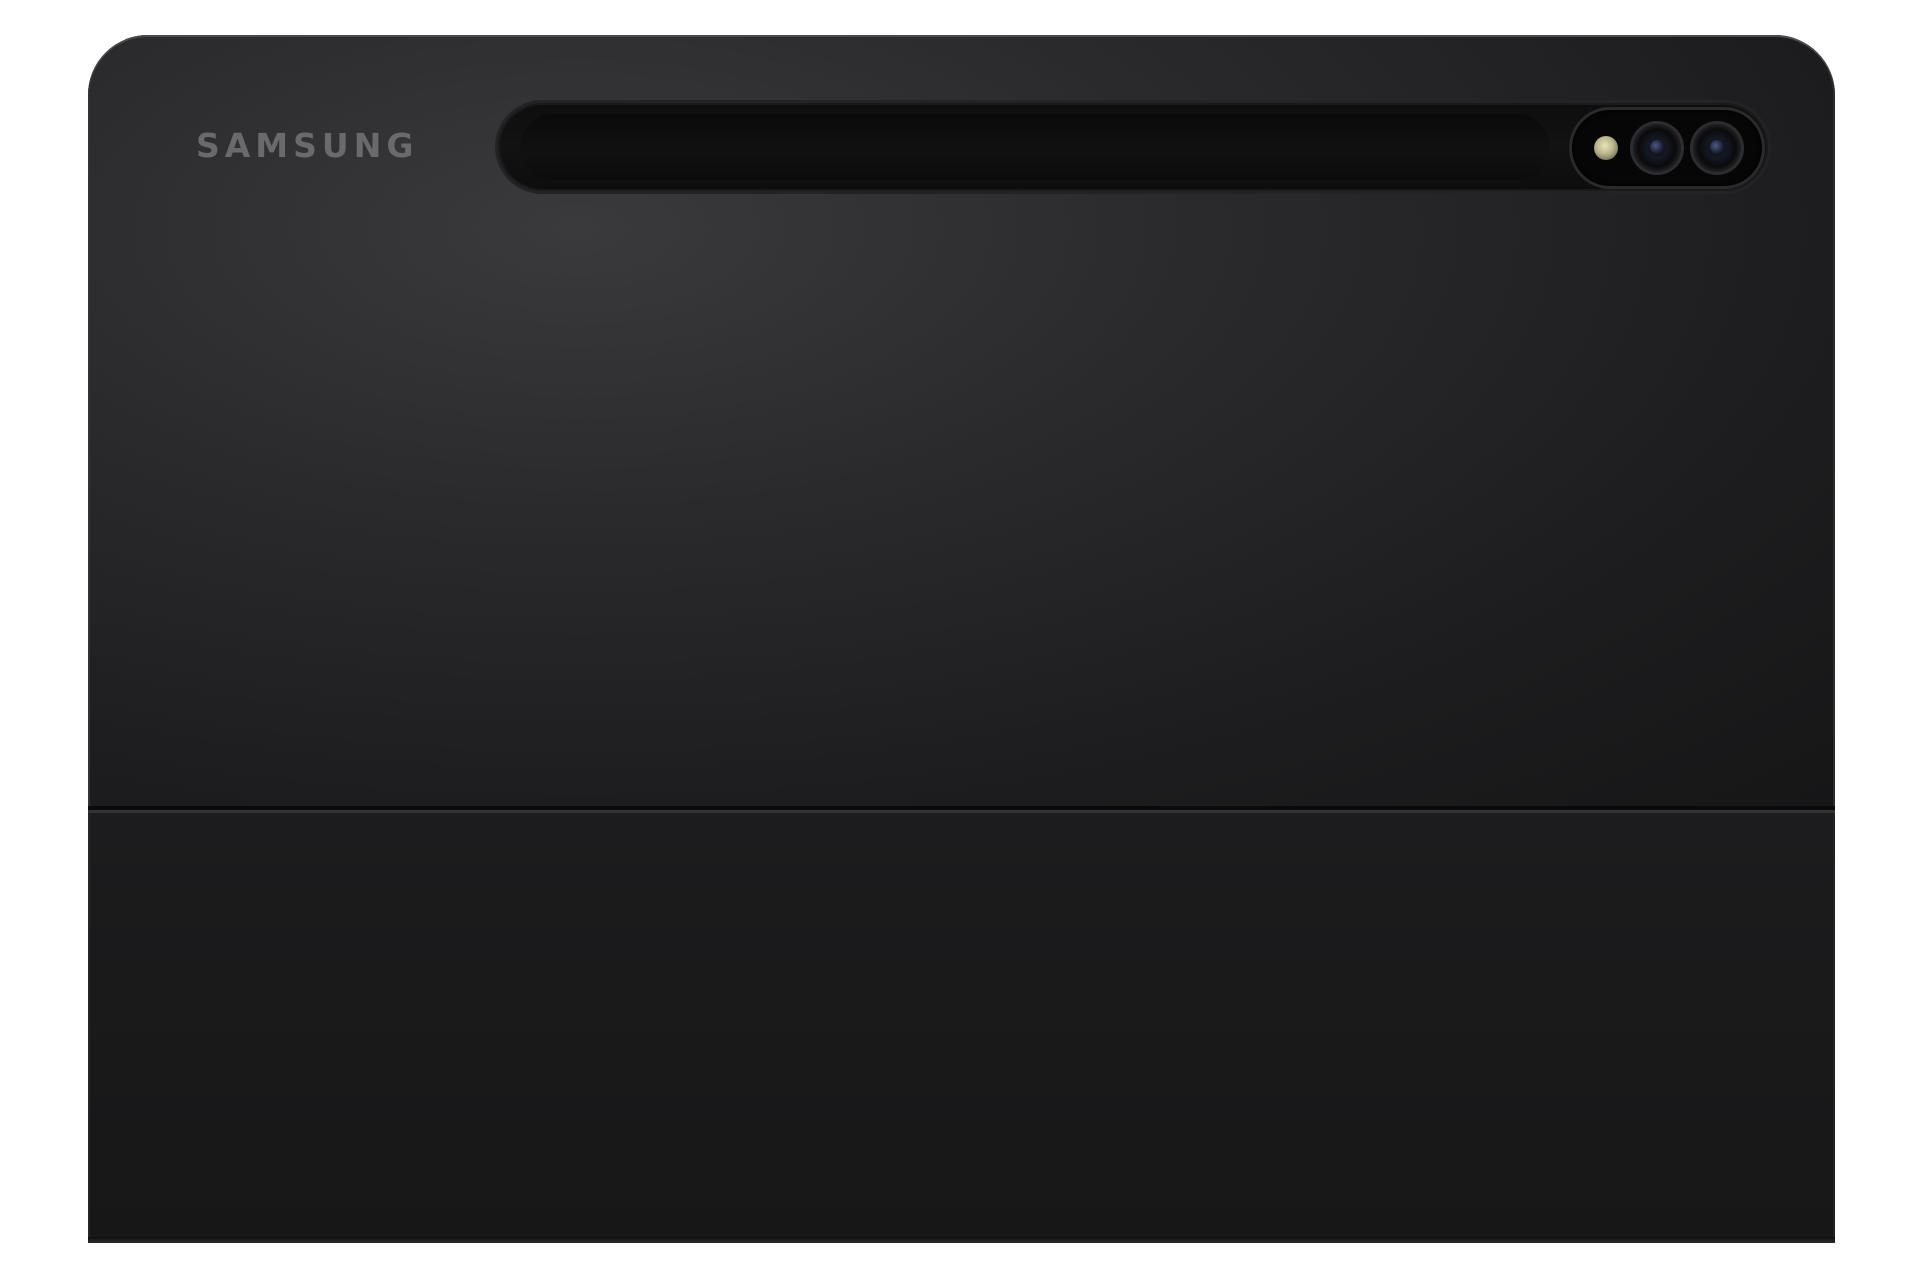 This screenshot has height=1280, width=1920. Describe the element at coordinates (307, 145) in the screenshot. I see `samsung-logo: SAMSUNG` at that location.